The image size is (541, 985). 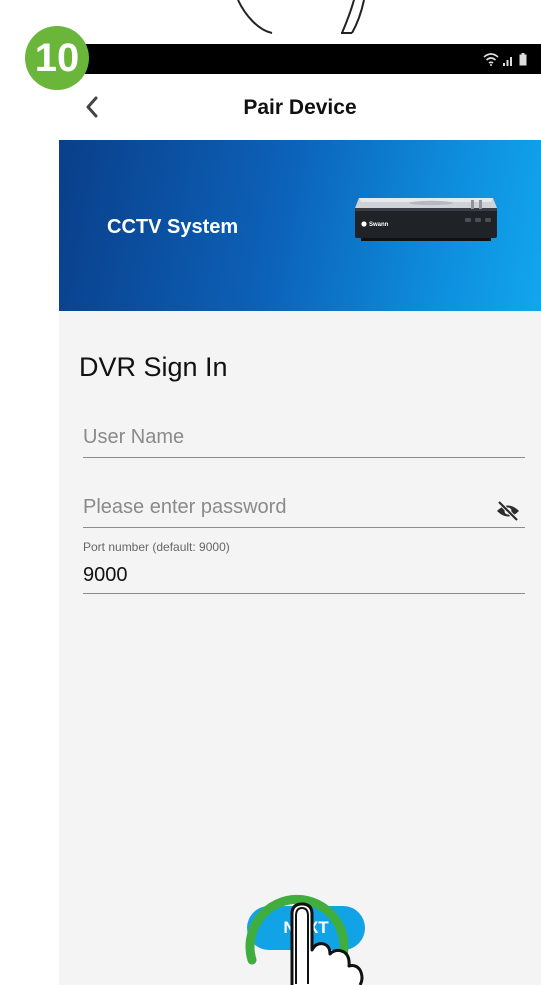 I want to click on status-bar, so click(x=300, y=59).